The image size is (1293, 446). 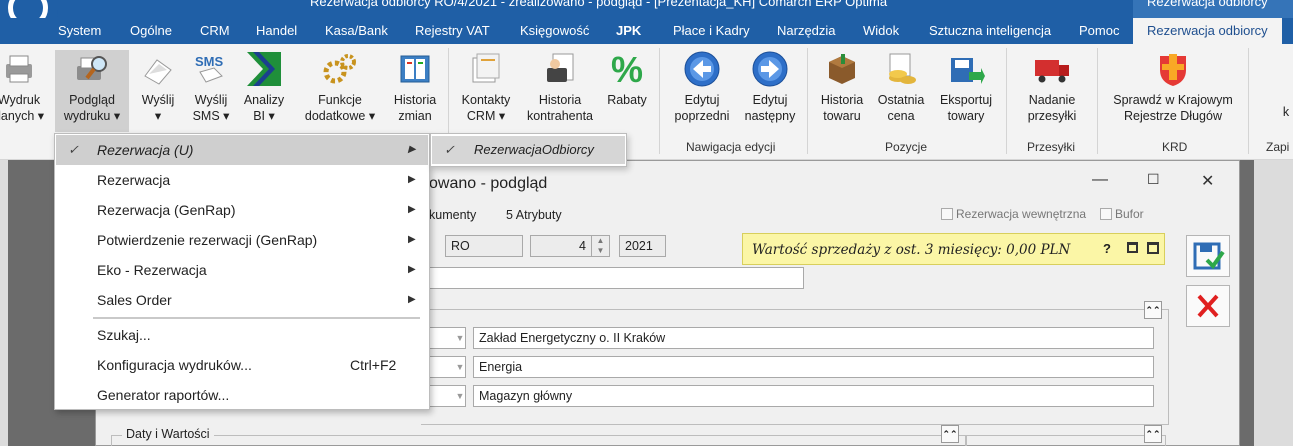 I want to click on tab-place-kadry: Płace i Kadry, so click(x=711, y=31).